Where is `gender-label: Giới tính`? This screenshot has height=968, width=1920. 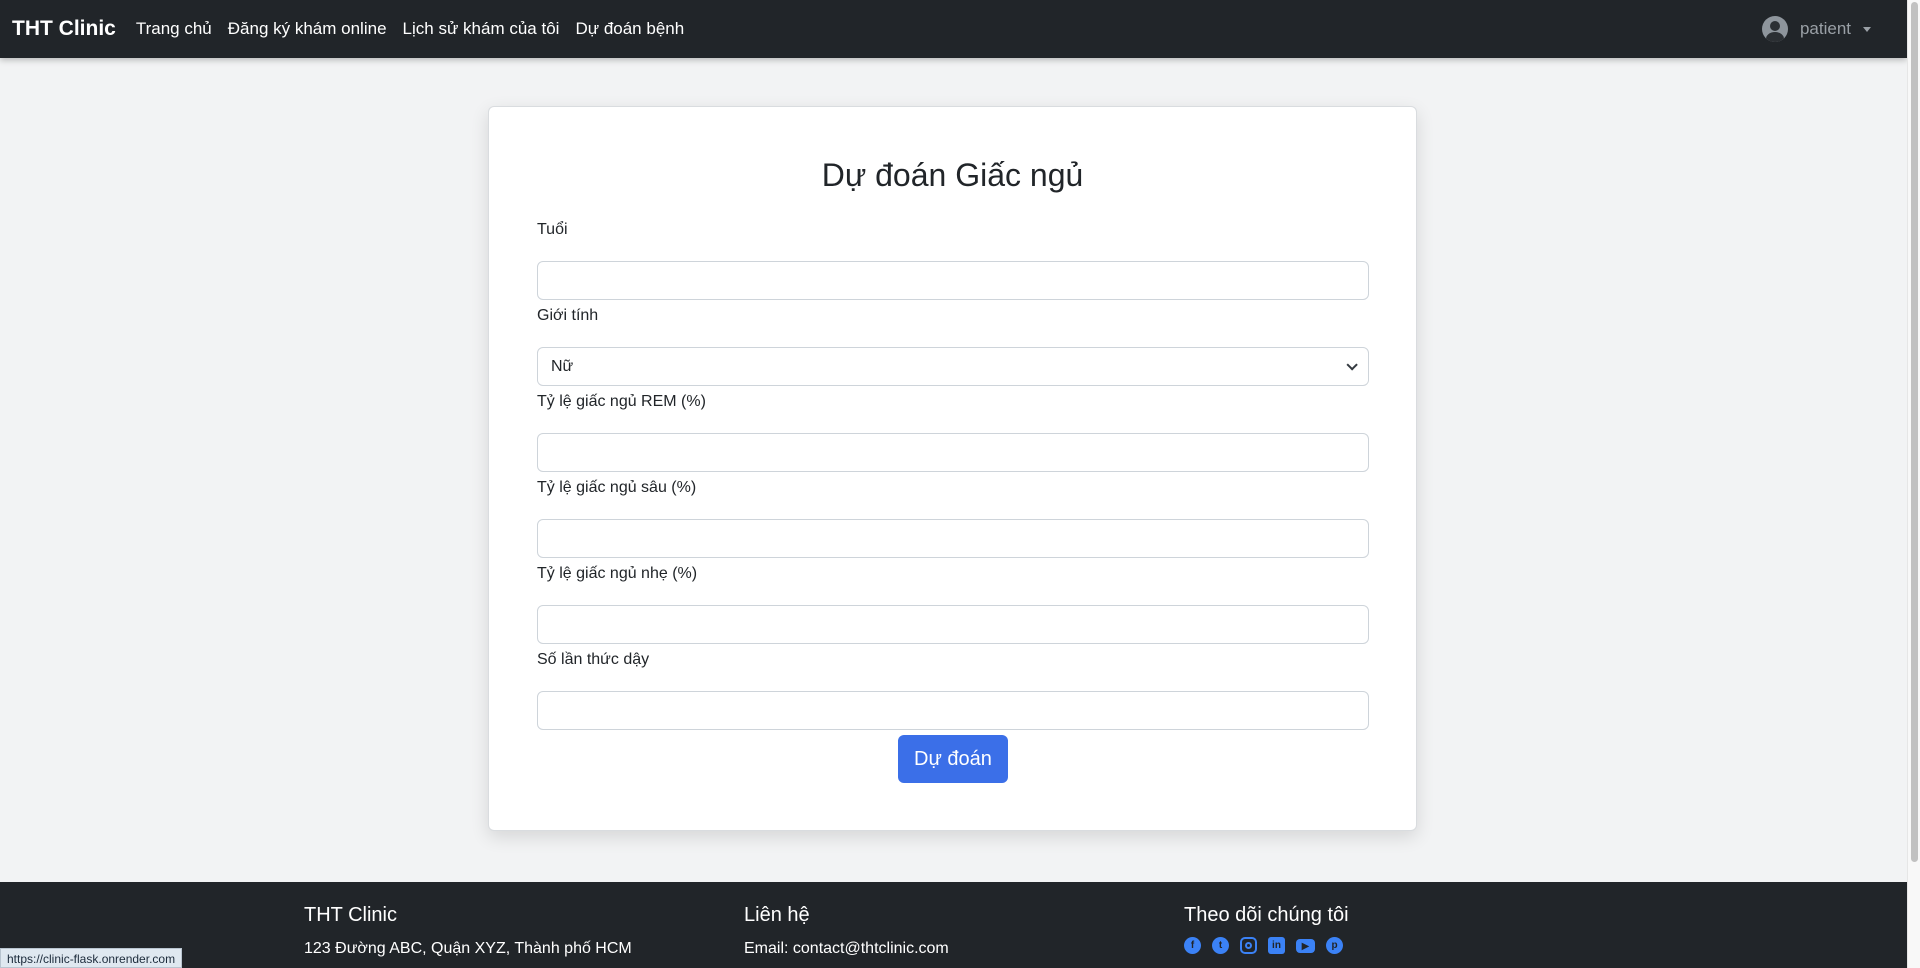
gender-label: Giới tính is located at coordinates (568, 315).